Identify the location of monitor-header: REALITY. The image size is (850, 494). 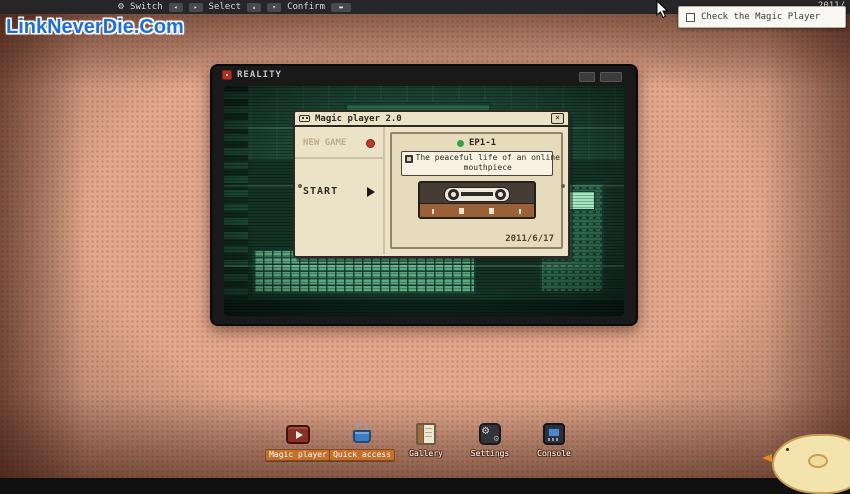
(252, 75).